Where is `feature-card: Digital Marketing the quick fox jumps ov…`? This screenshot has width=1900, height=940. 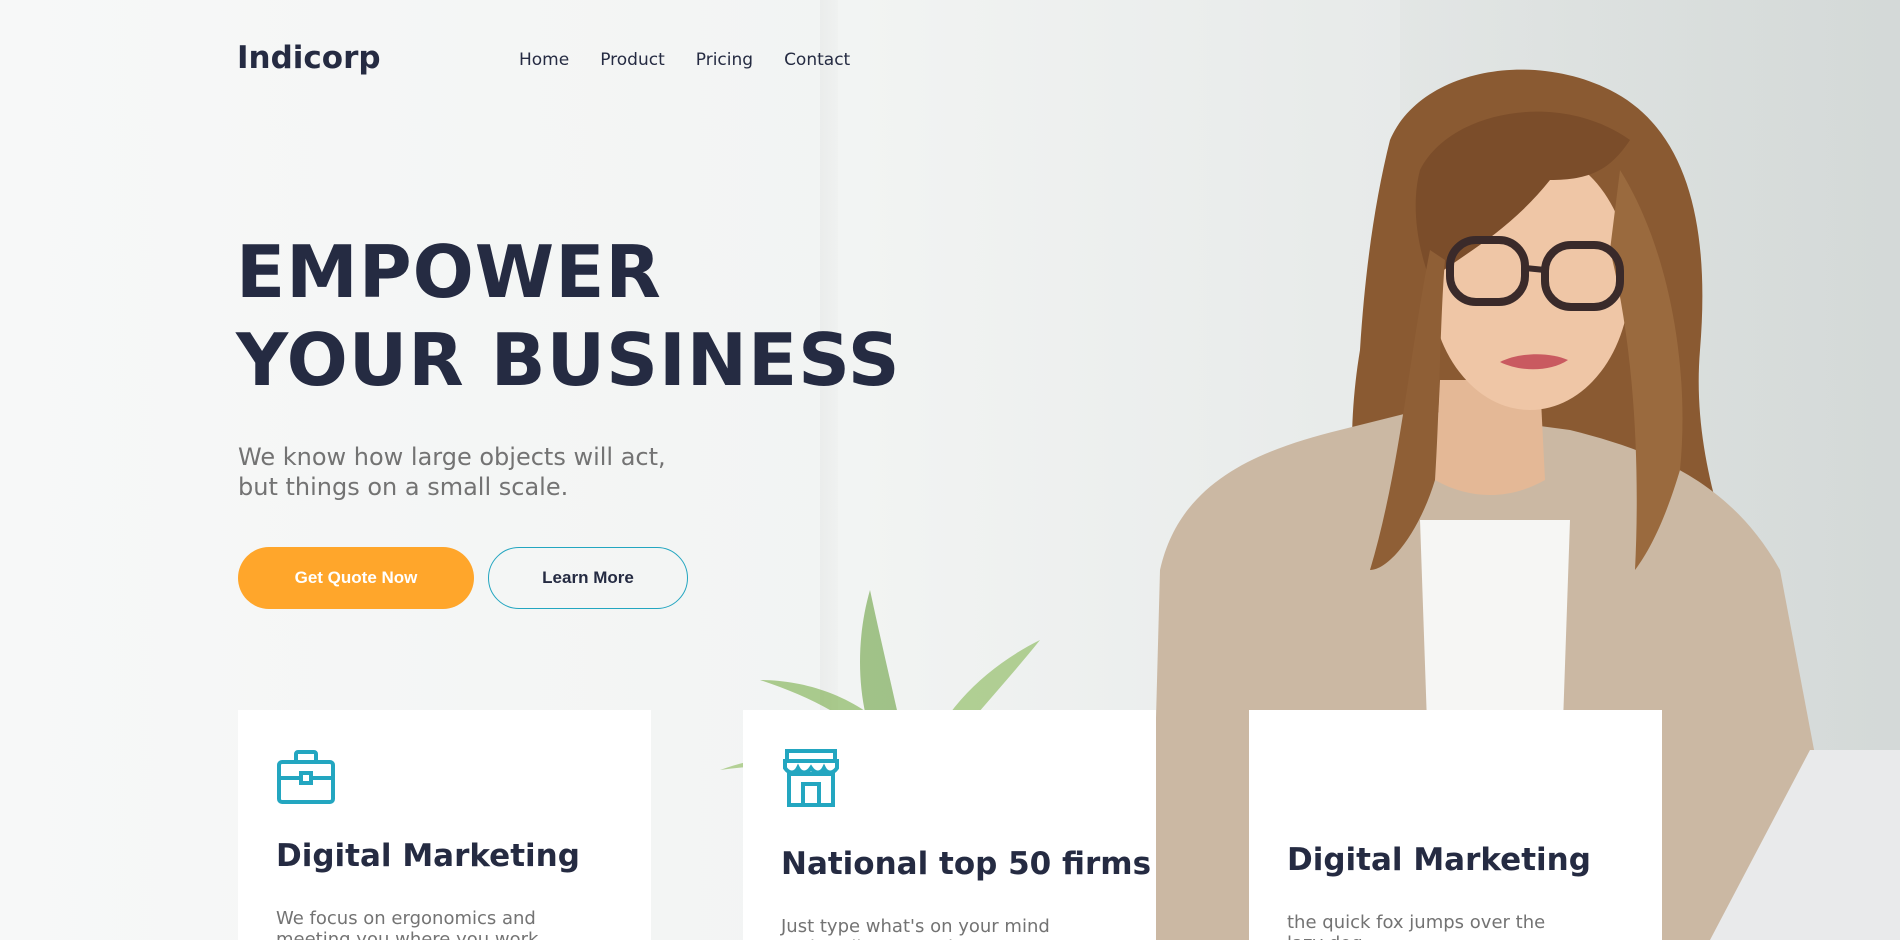 feature-card: Digital Marketing the quick fox jumps ov… is located at coordinates (1455, 825).